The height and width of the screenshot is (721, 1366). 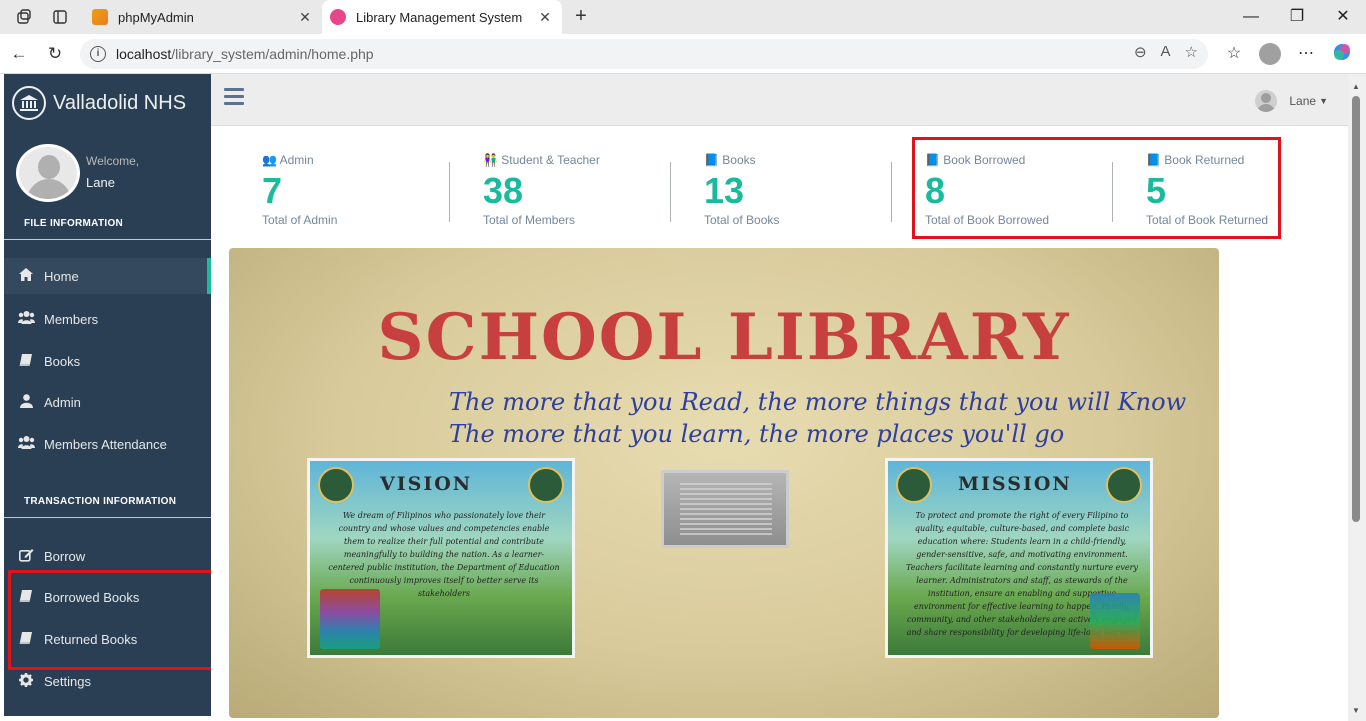 I want to click on restore-icon: ❐, so click(x=1297, y=17).